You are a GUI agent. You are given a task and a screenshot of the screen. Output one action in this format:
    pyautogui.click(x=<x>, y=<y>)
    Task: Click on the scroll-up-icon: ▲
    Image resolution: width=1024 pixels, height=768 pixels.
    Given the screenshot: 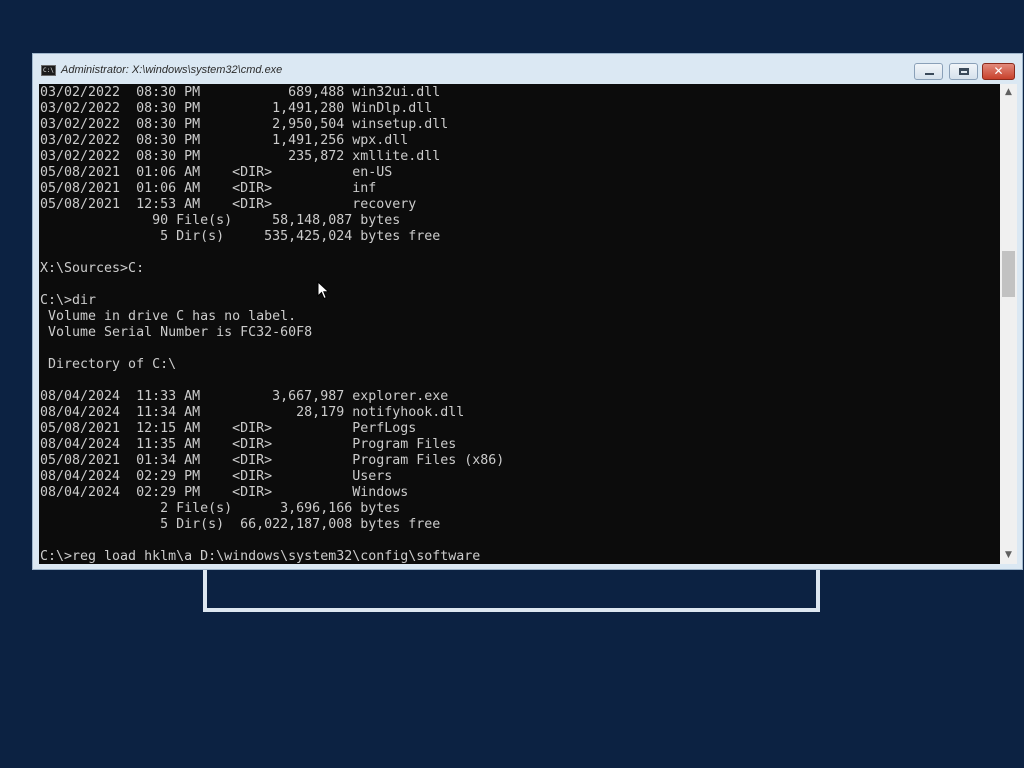 What is the action you would take?
    pyautogui.click(x=1008, y=92)
    